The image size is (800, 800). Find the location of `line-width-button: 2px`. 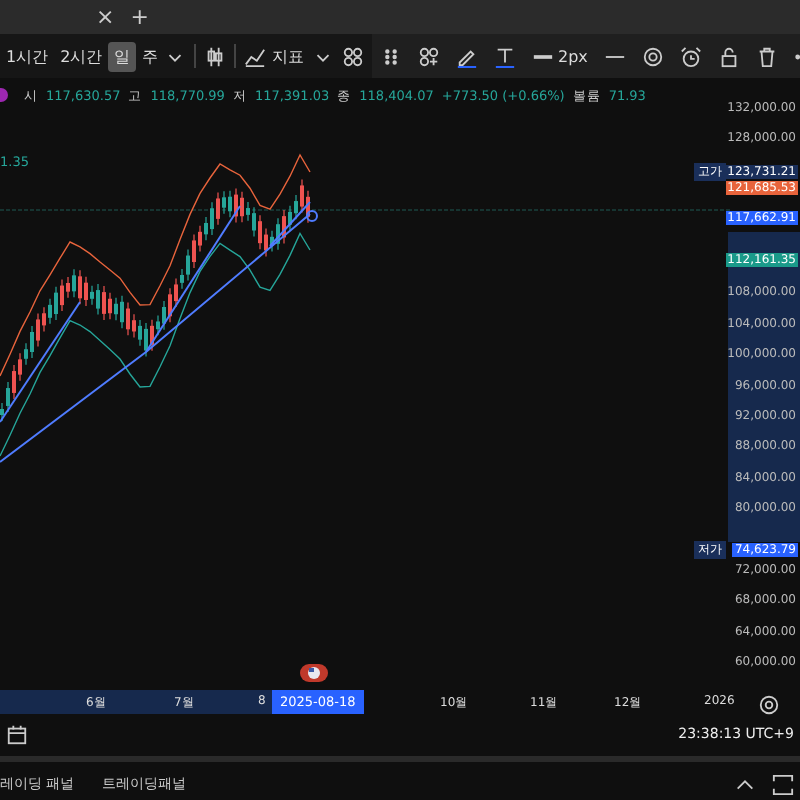

line-width-button: 2px is located at coordinates (573, 56).